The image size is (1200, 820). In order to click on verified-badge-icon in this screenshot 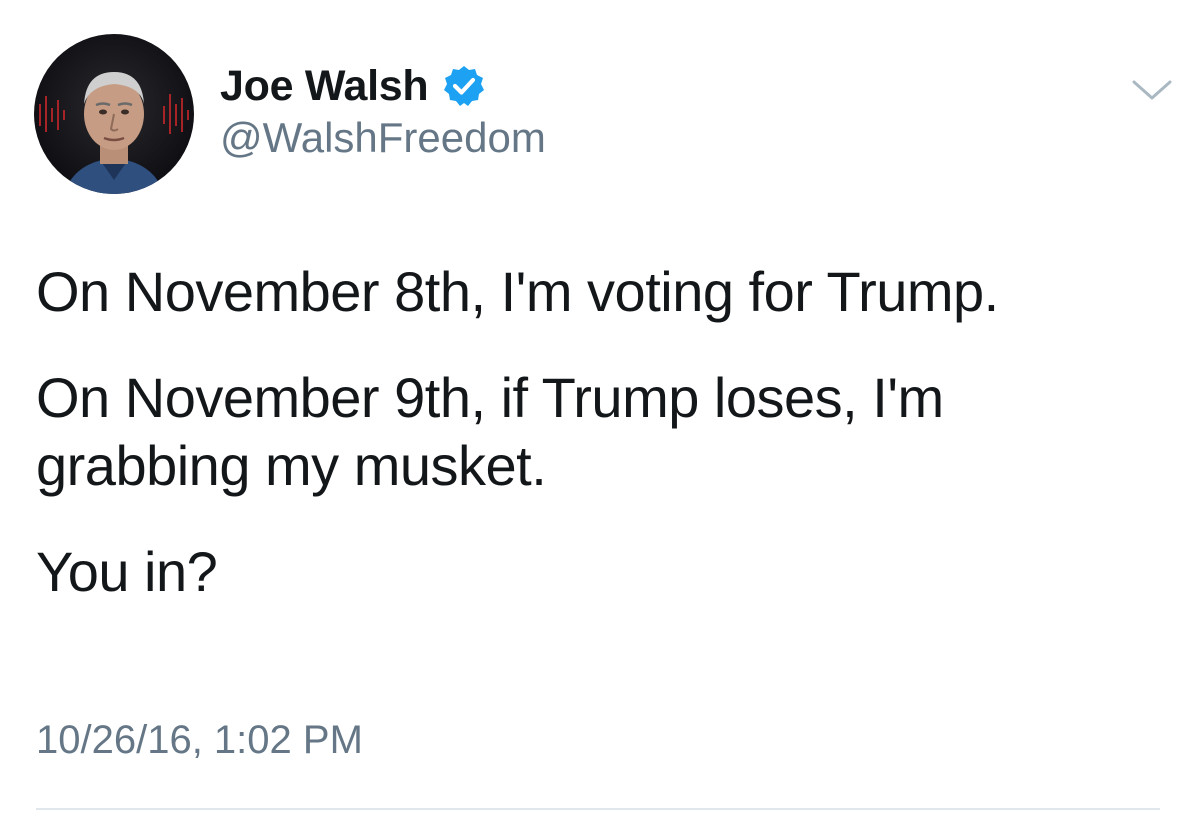, I will do `click(464, 86)`.